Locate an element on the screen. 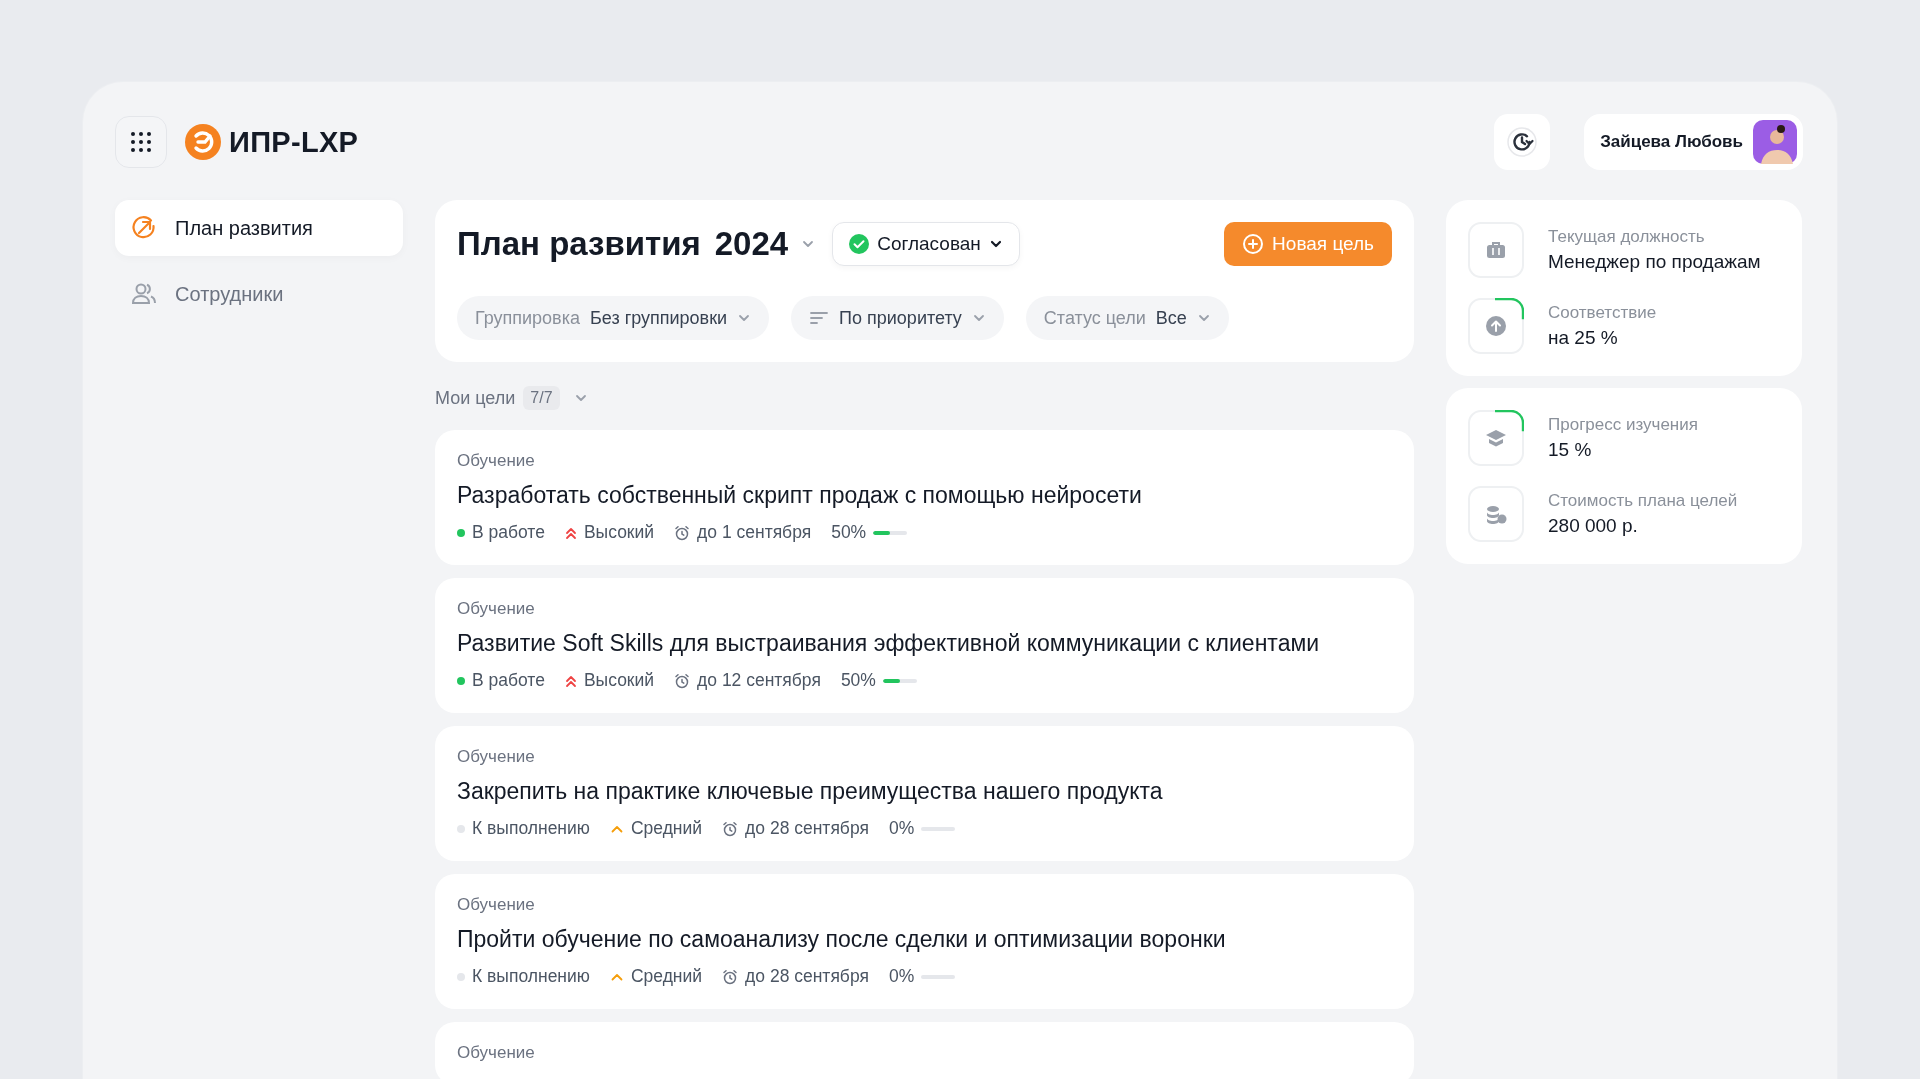 This screenshot has height=1079, width=1920. graduation-cap-icon is located at coordinates (1496, 438).